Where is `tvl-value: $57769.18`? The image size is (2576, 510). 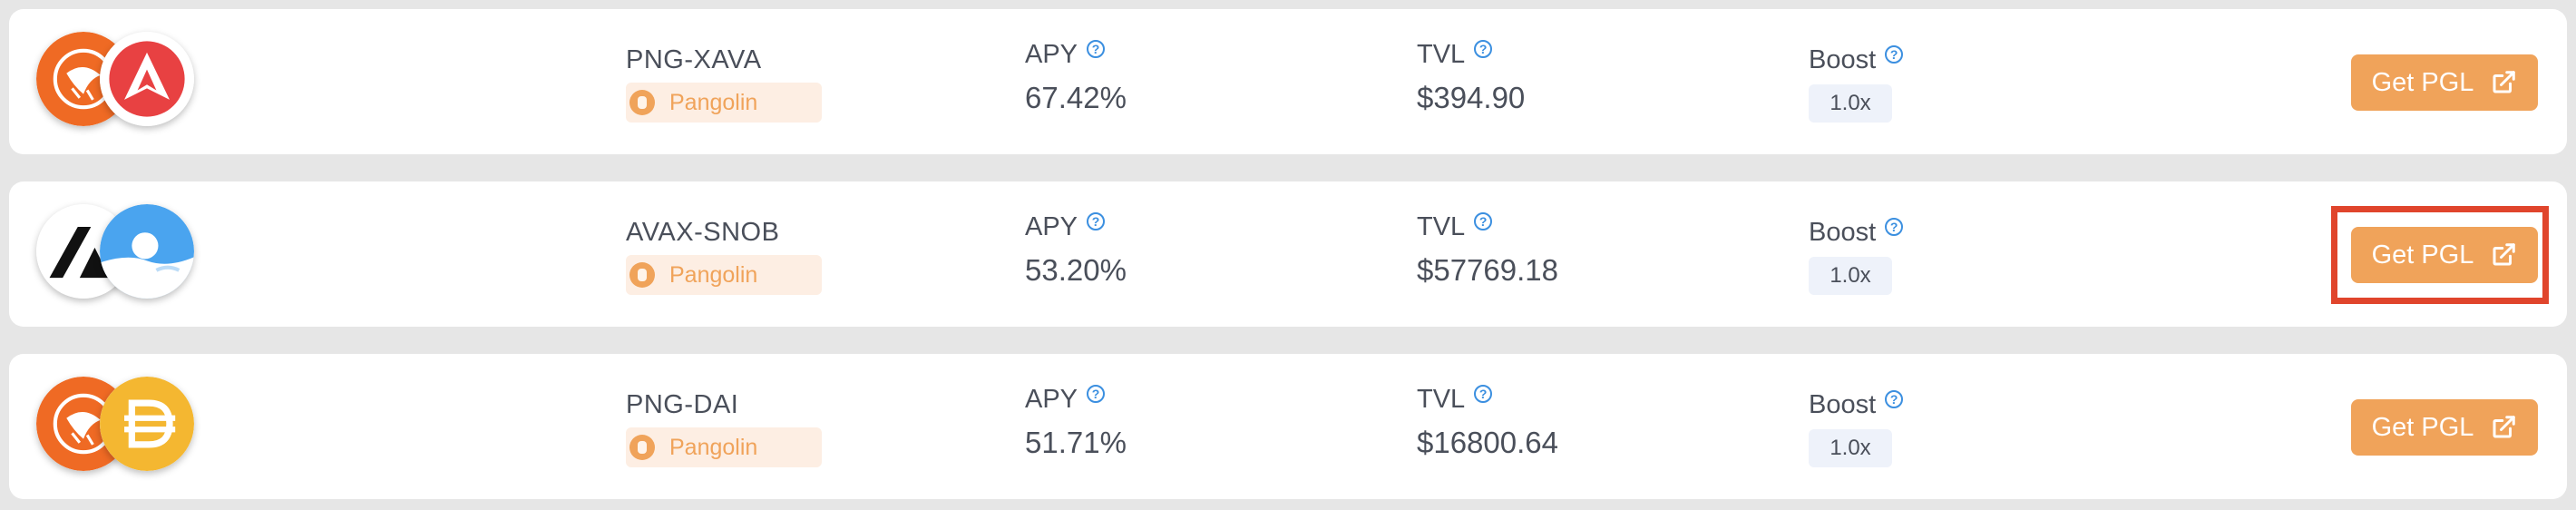
tvl-value: $57769.18 is located at coordinates (1487, 270).